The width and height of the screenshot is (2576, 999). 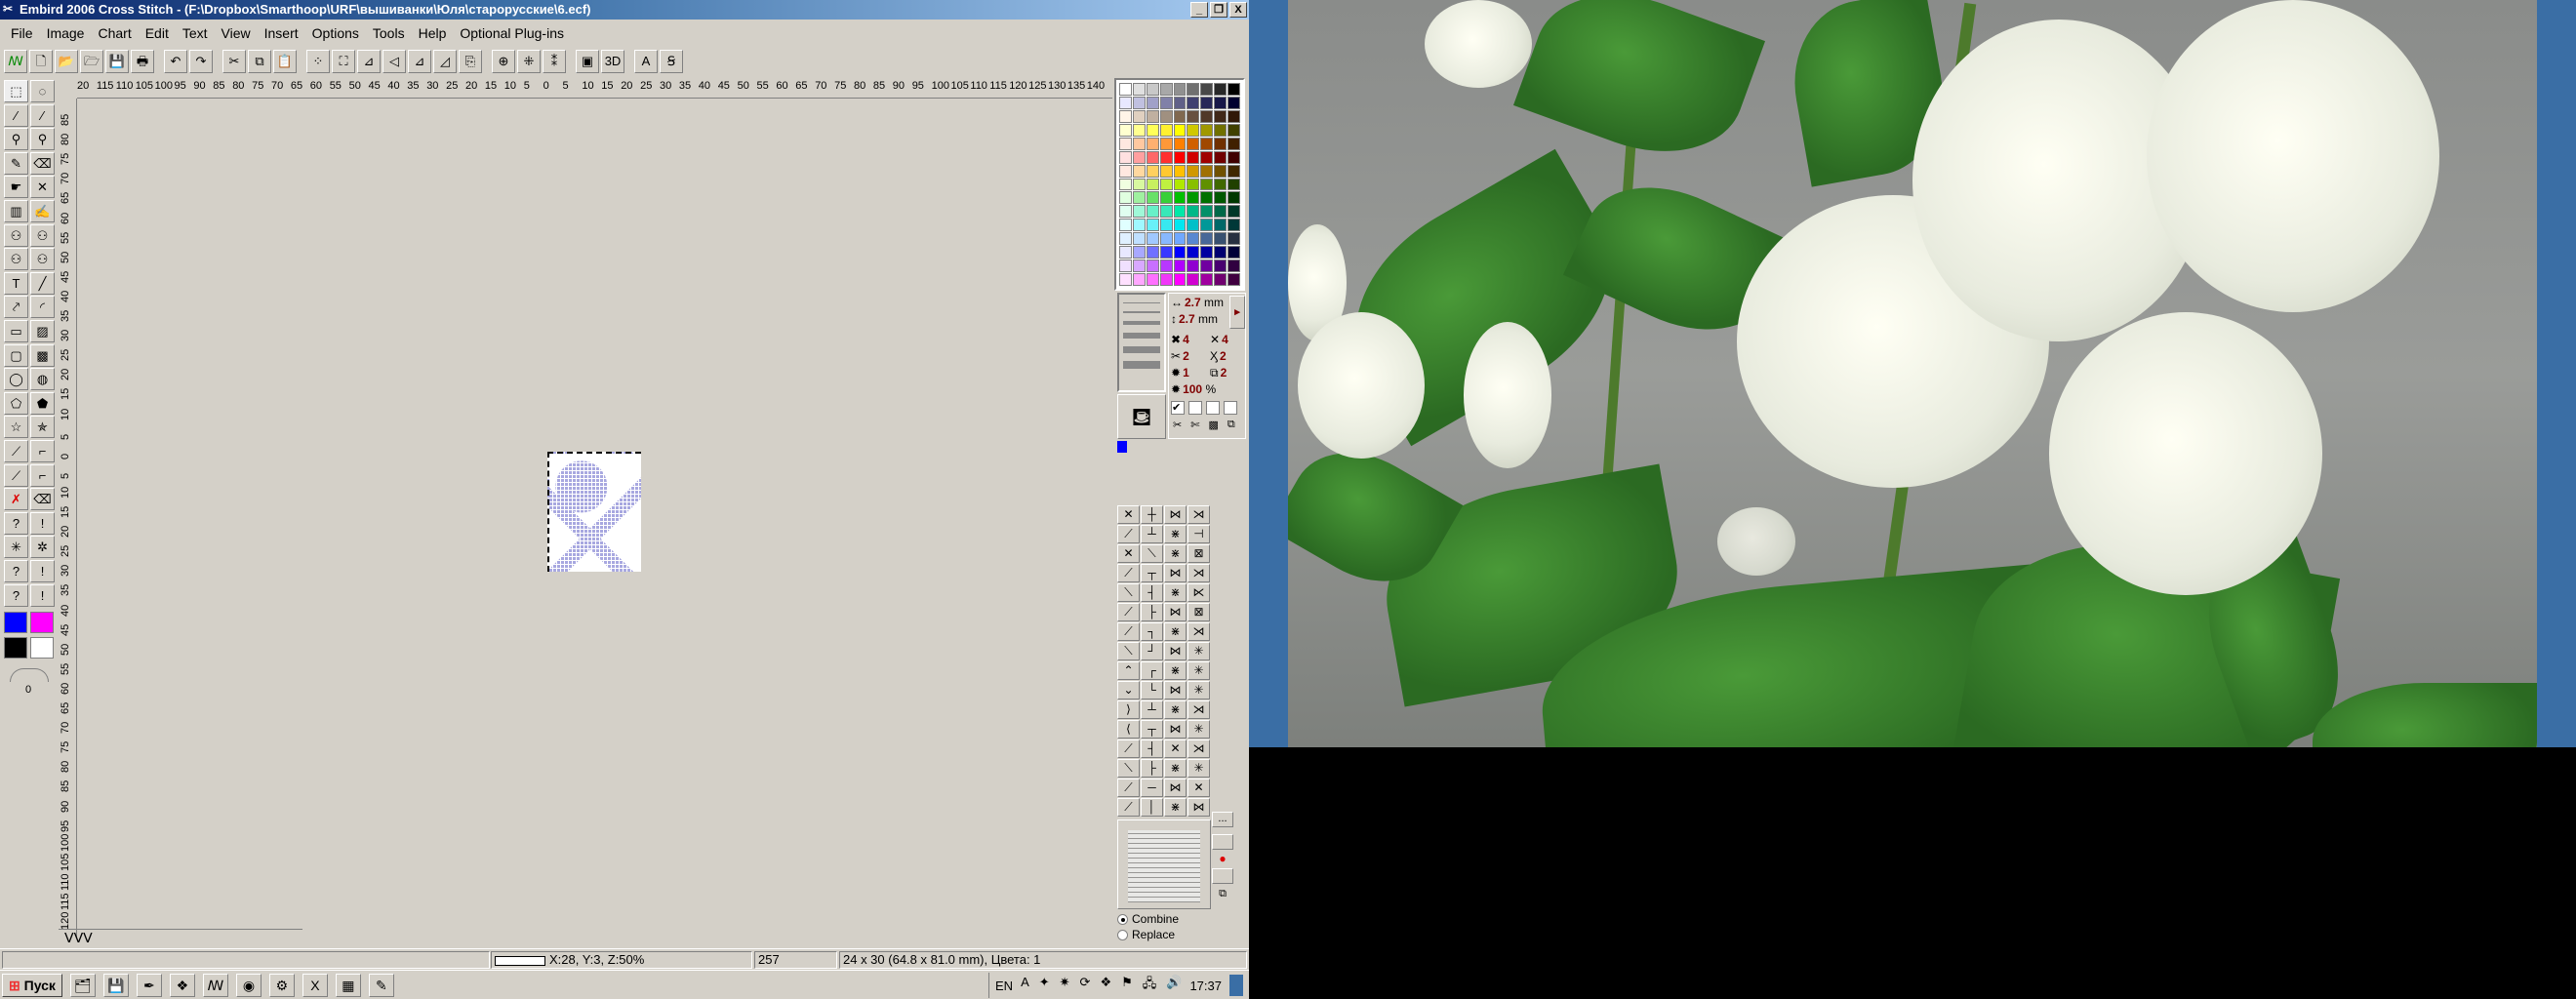 What do you see at coordinates (281, 33) in the screenshot?
I see `menu-insert: Insert` at bounding box center [281, 33].